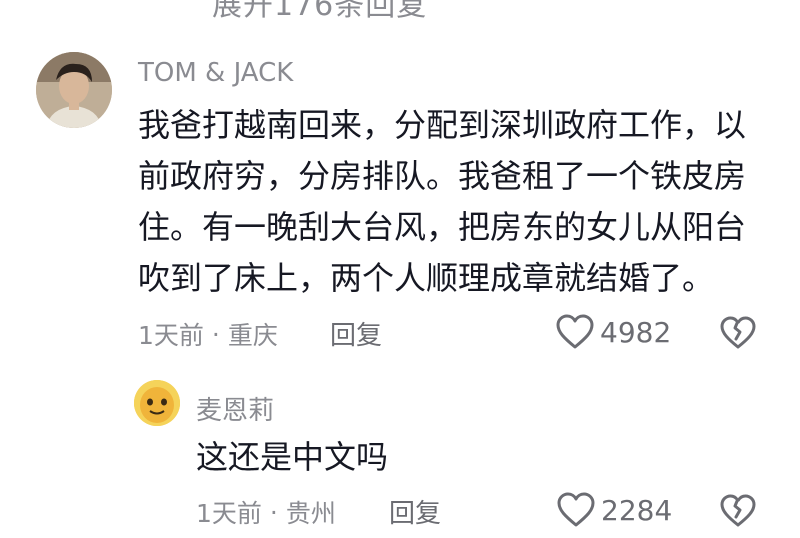 This screenshot has width=800, height=538. Describe the element at coordinates (292, 457) in the screenshot. I see `reply-text: 这还是中文吗` at that location.